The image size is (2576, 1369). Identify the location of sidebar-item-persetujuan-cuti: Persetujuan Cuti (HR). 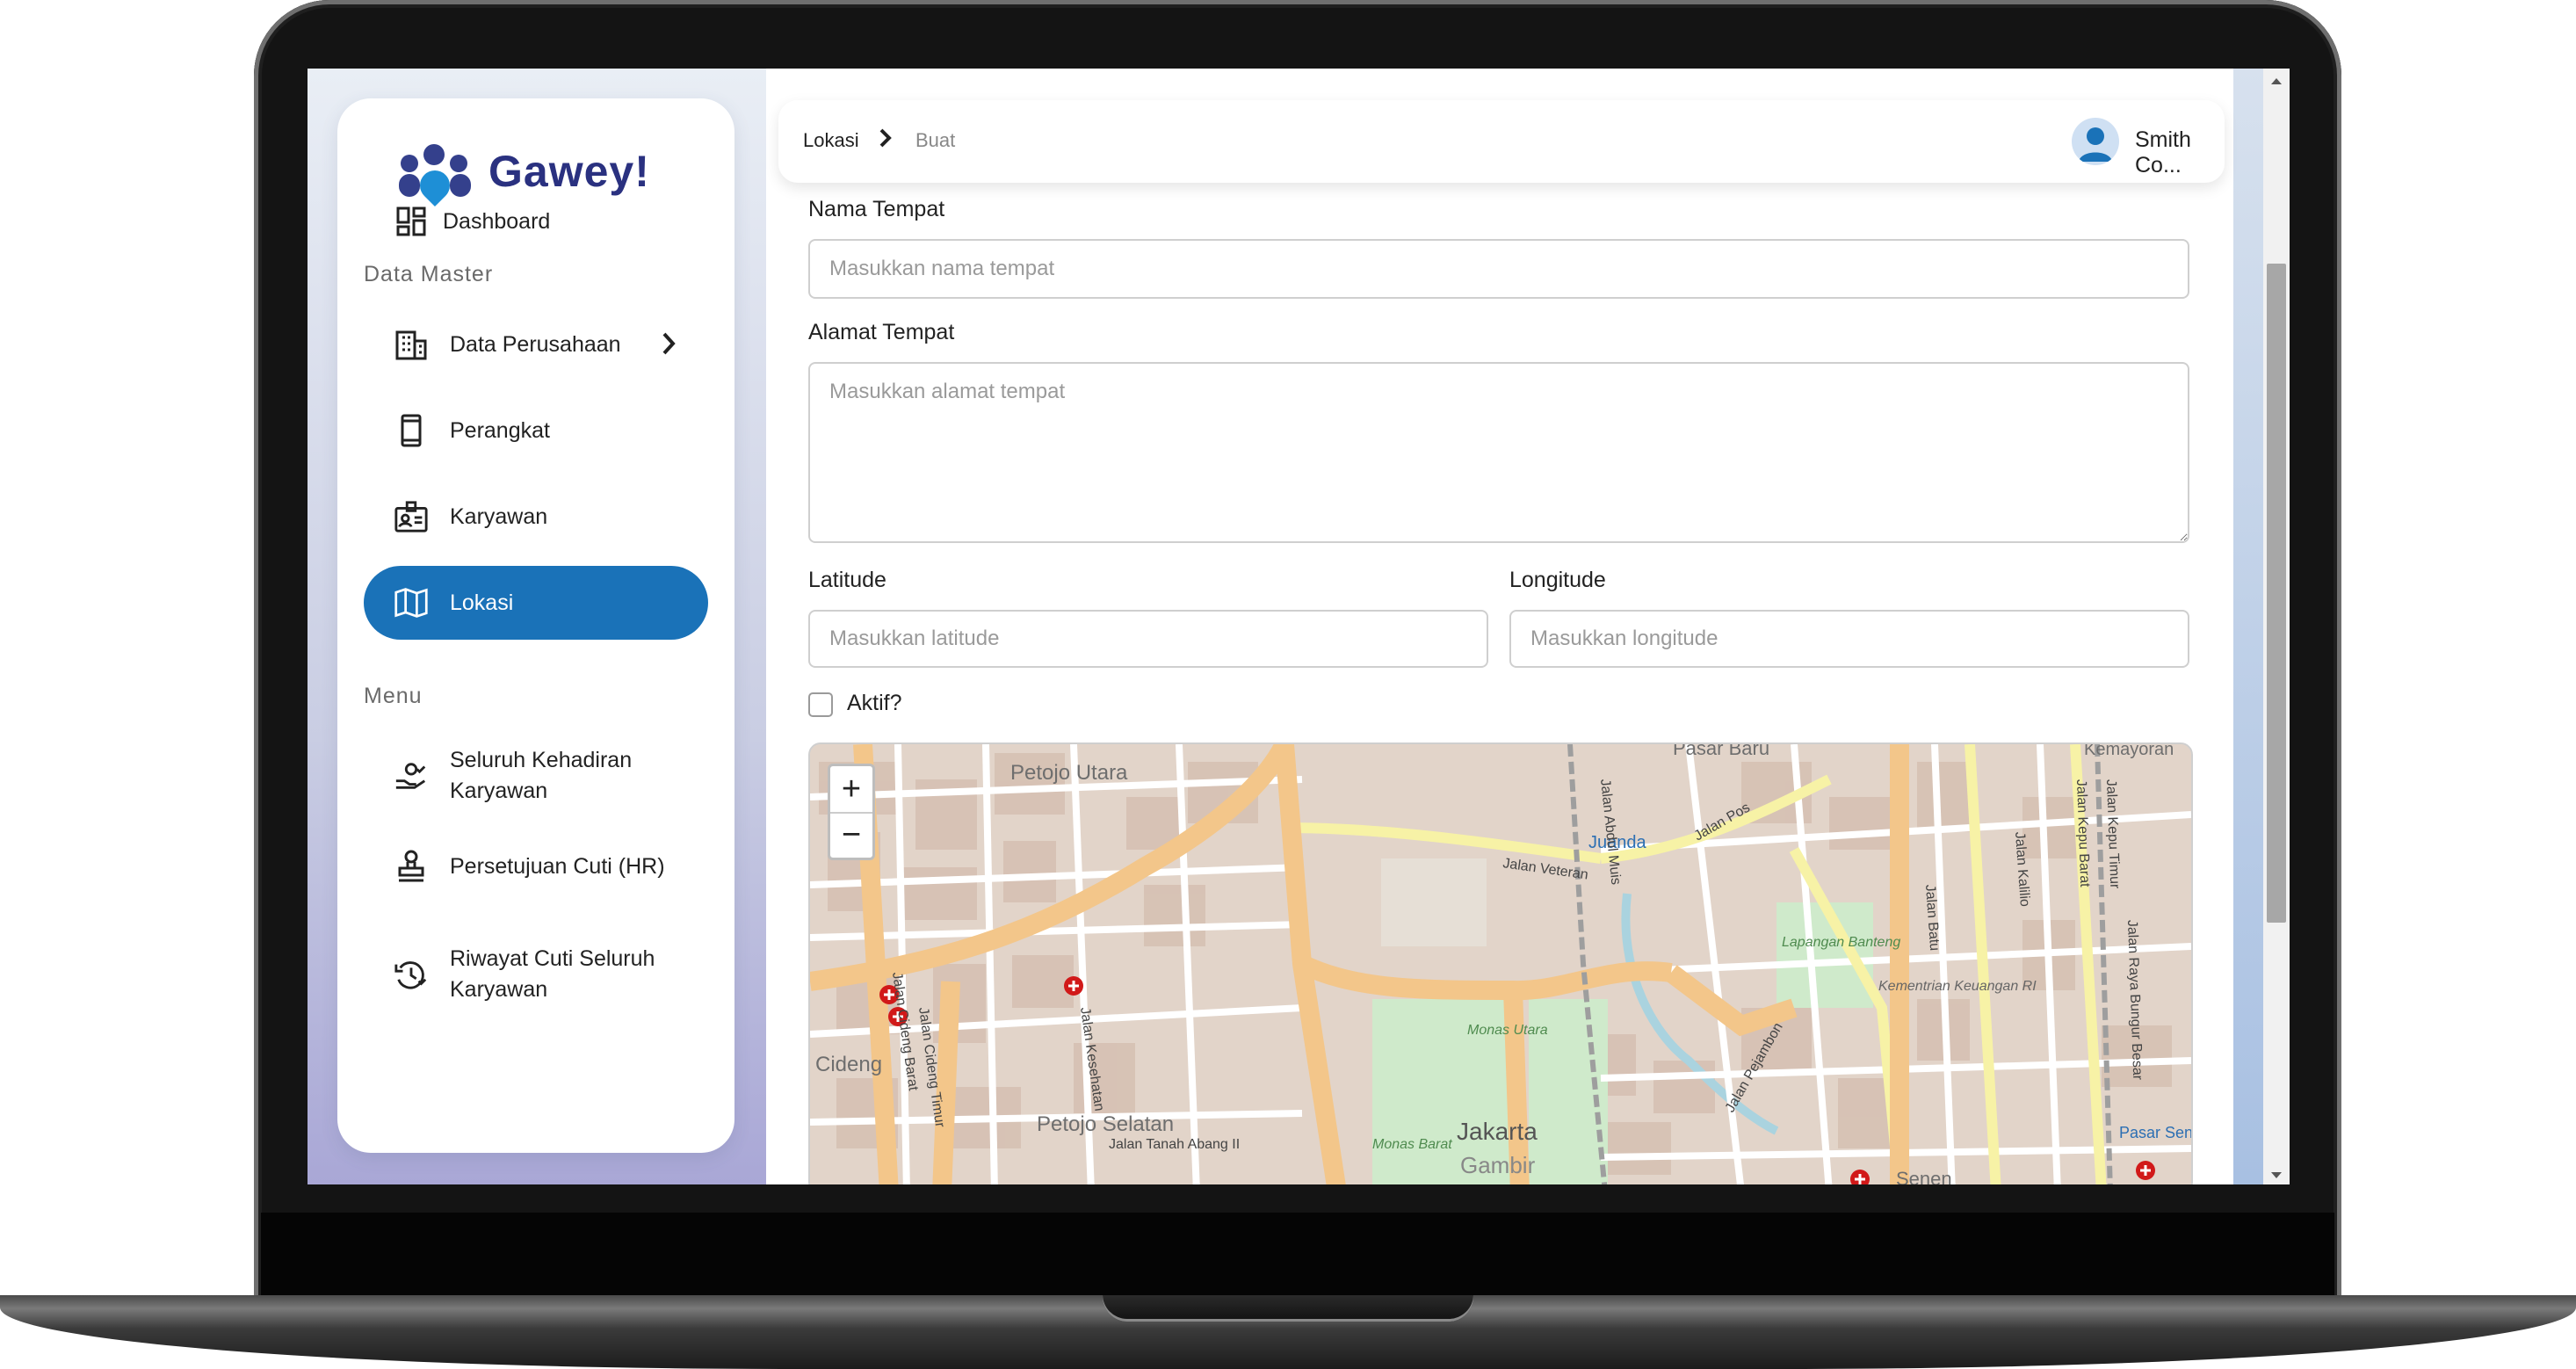
(536, 866).